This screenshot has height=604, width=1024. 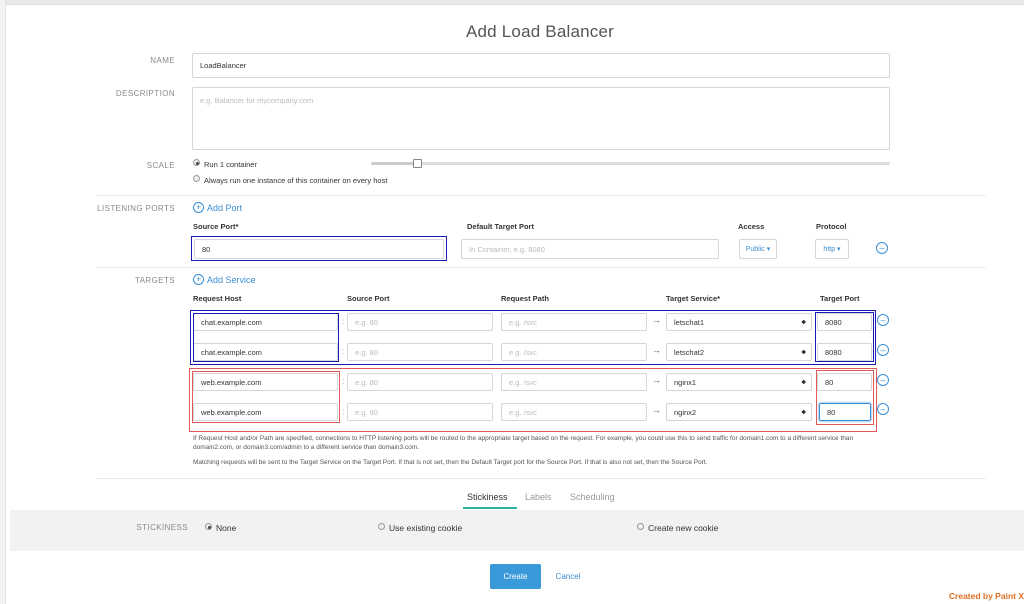 What do you see at coordinates (986, 596) in the screenshot?
I see `watermark-text: Created by Paint X` at bounding box center [986, 596].